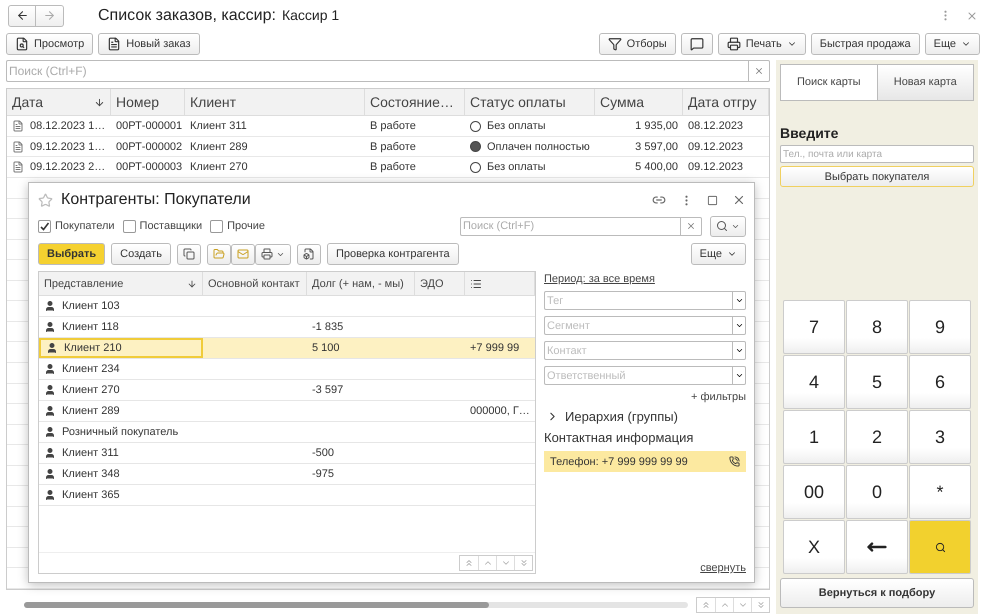  Describe the element at coordinates (829, 82) in the screenshot. I see `tab: Поиск карты` at that location.